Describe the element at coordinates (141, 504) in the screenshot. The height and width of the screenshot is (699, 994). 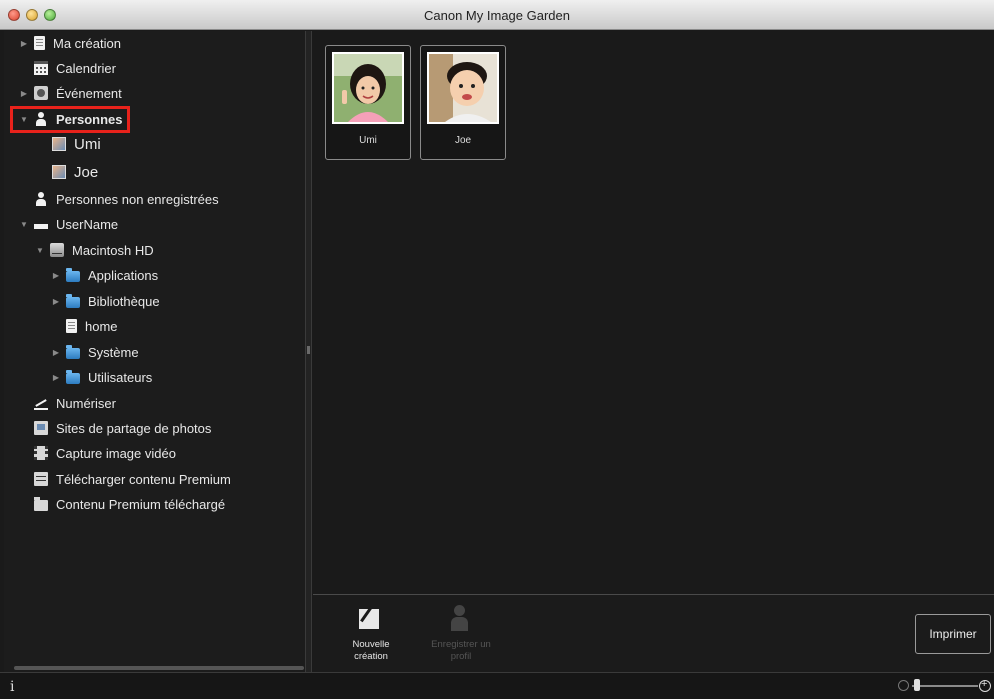
I see `sidebar-item-label: Contenu Premium téléchargé` at that location.